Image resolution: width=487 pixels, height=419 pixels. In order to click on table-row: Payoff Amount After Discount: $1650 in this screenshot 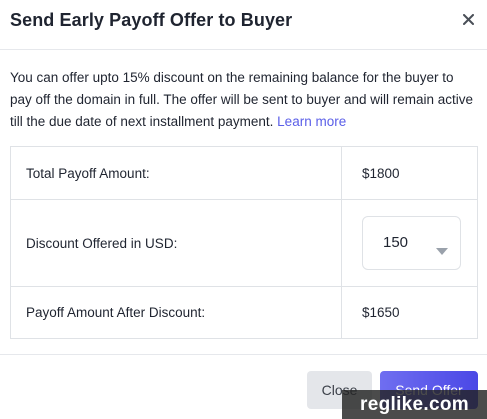, I will do `click(244, 312)`.